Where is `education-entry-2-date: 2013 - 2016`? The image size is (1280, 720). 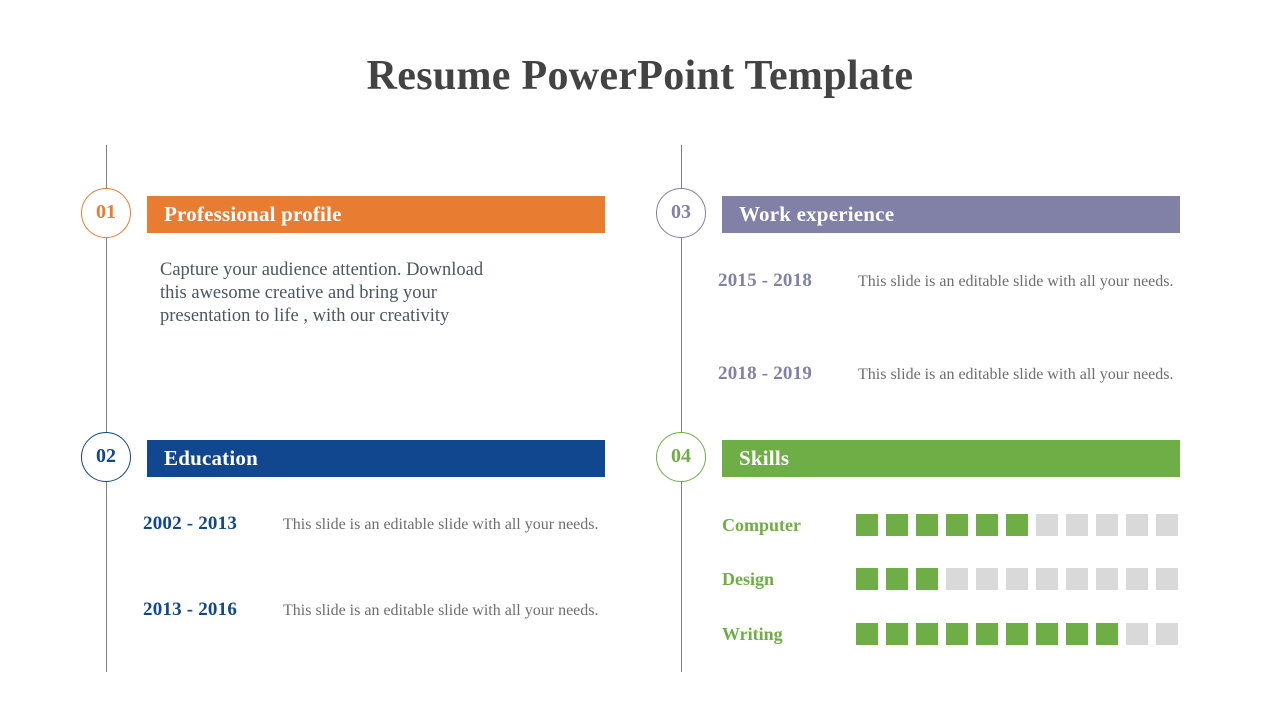
education-entry-2-date: 2013 - 2016 is located at coordinates (190, 609).